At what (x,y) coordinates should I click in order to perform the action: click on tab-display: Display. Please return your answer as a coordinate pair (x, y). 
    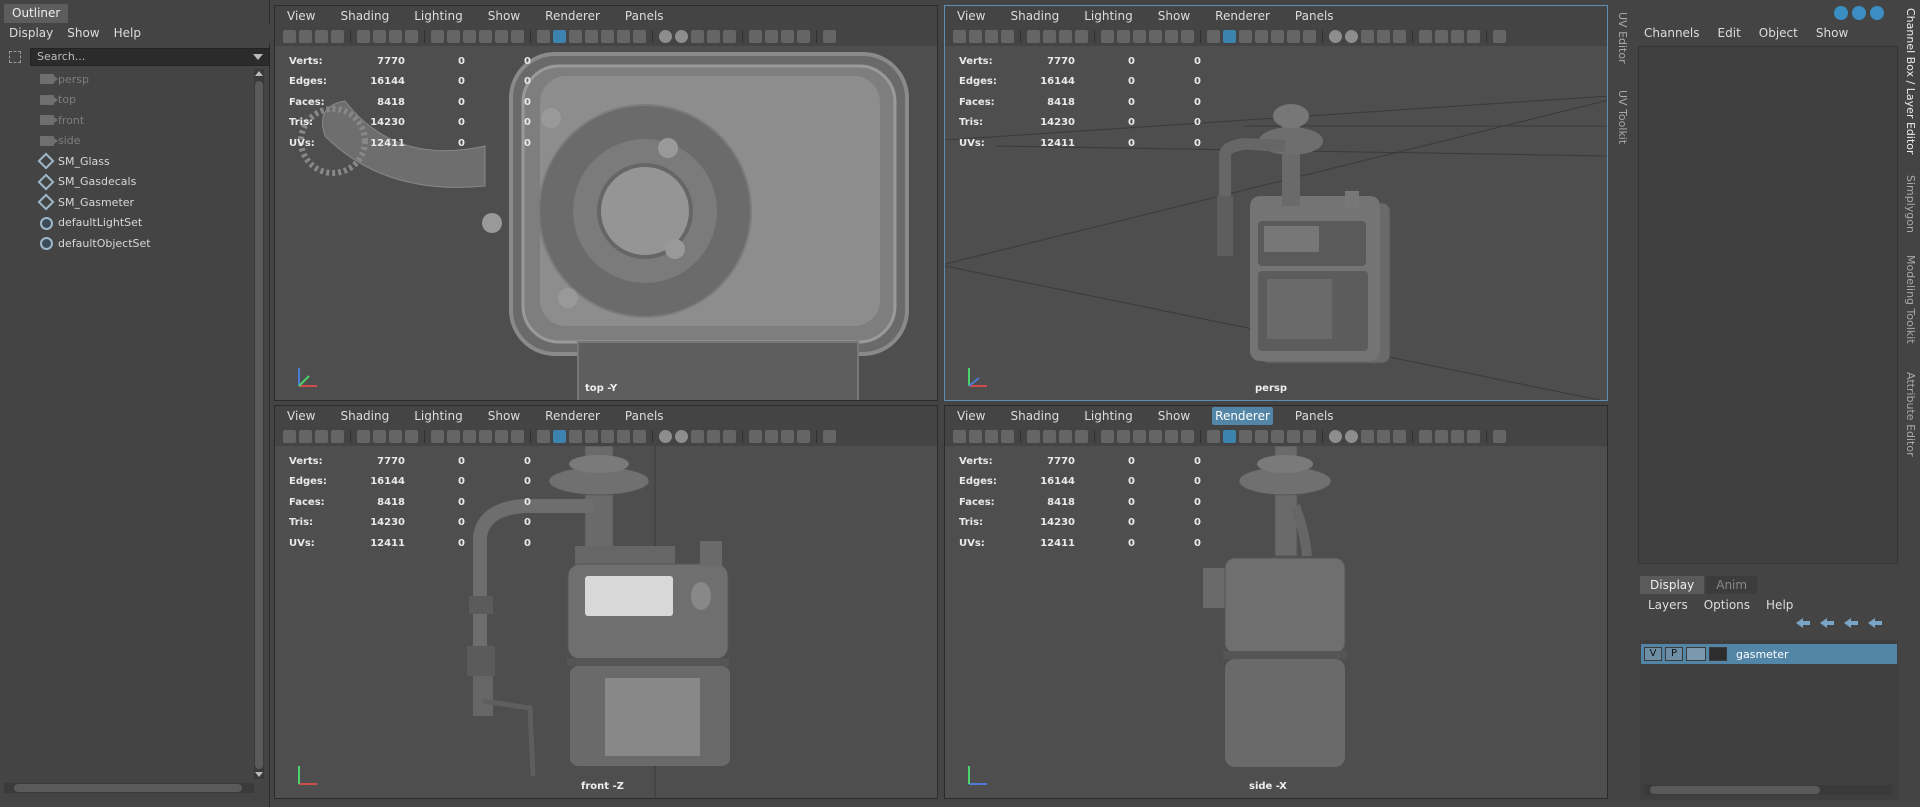
    Looking at the image, I should click on (1672, 585).